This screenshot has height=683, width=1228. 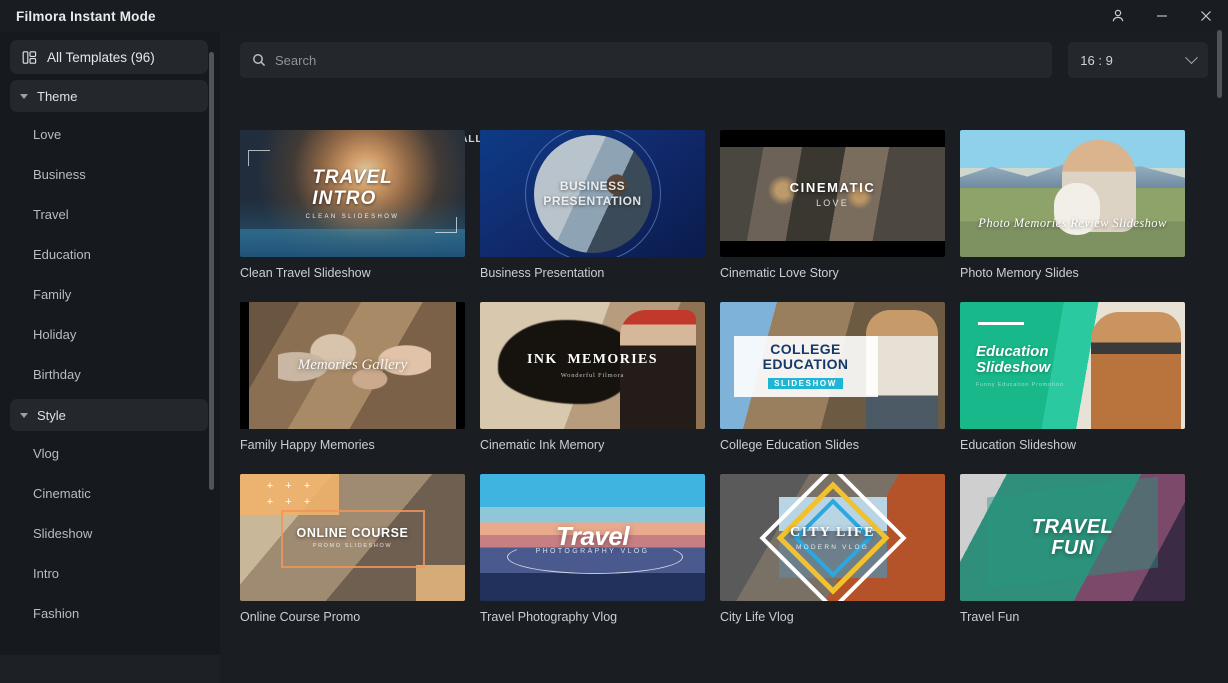 I want to click on sidebar-item-holiday: Holiday, so click(x=110, y=334).